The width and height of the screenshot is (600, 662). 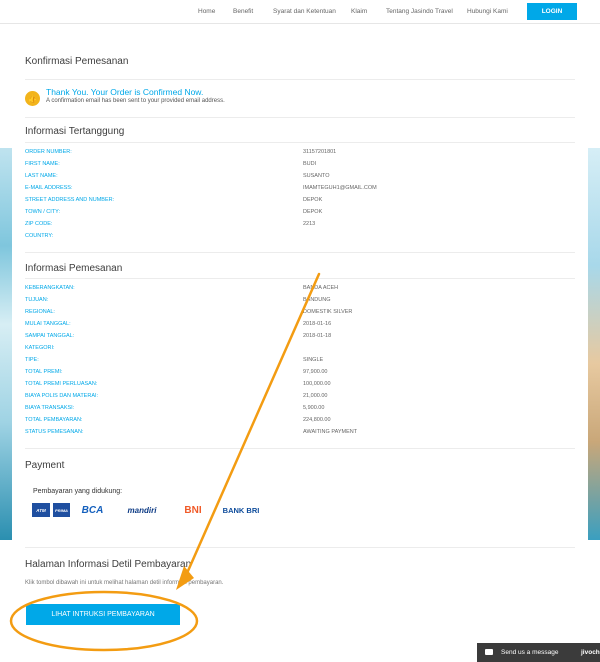 What do you see at coordinates (317, 324) in the screenshot?
I see `order-value: 2018-01-16` at bounding box center [317, 324].